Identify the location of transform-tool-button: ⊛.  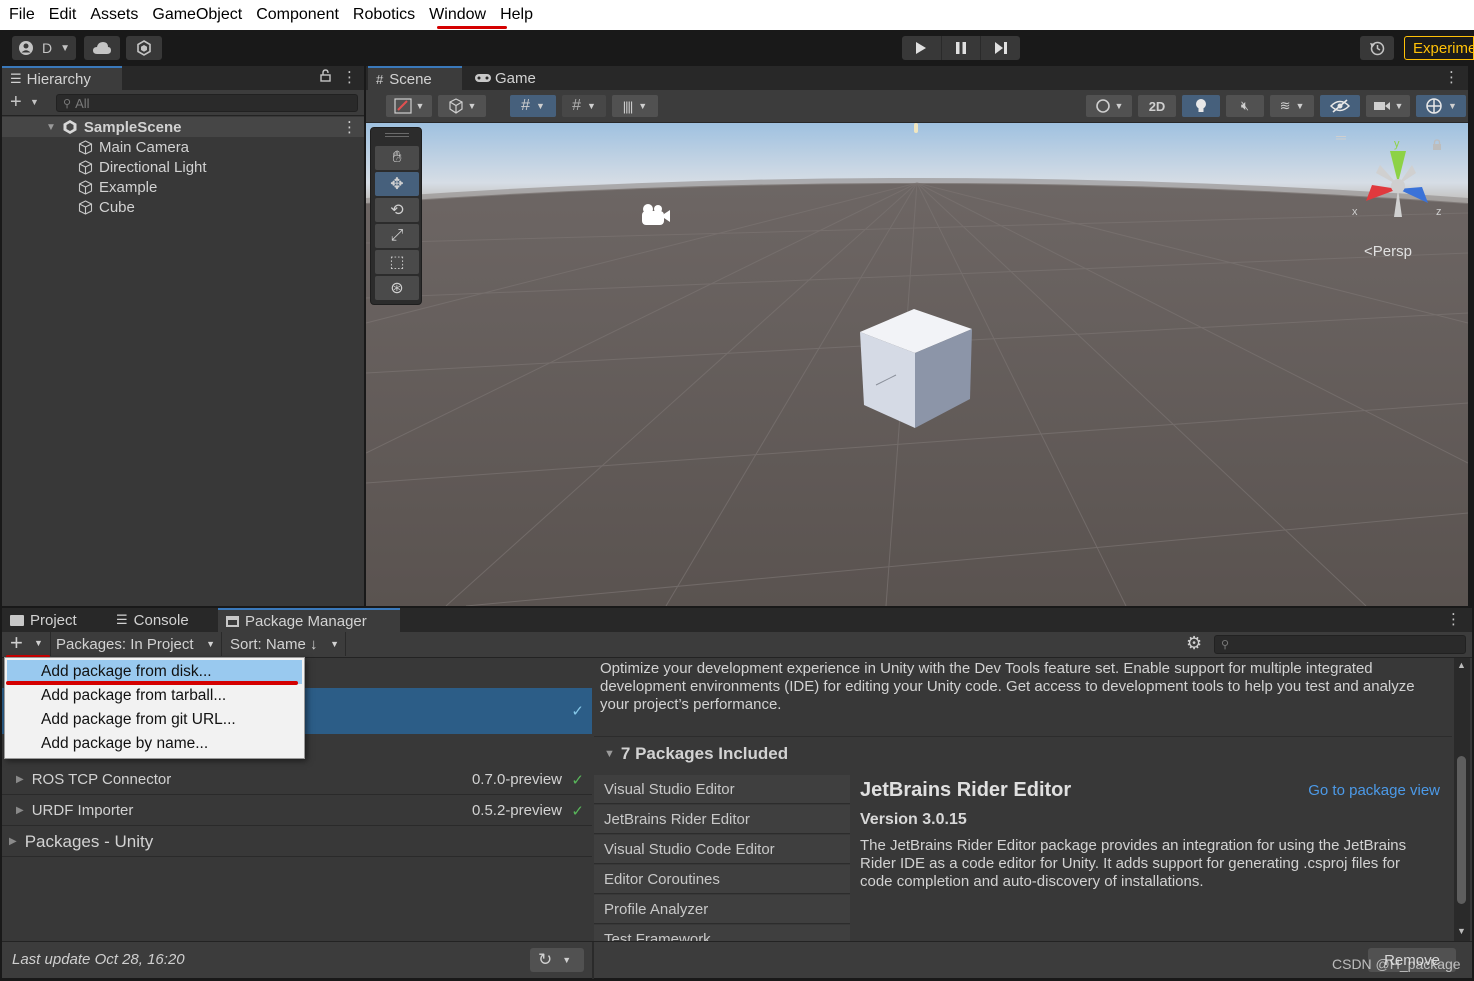
(397, 288).